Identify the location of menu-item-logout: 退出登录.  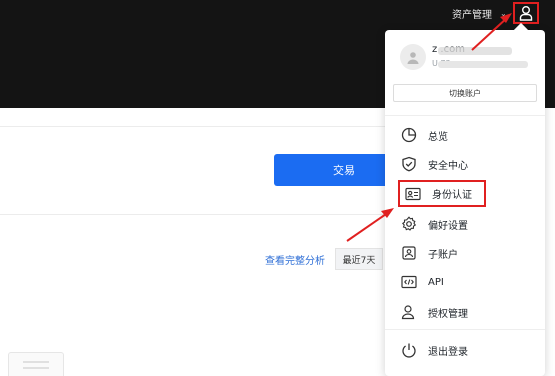
(470, 350).